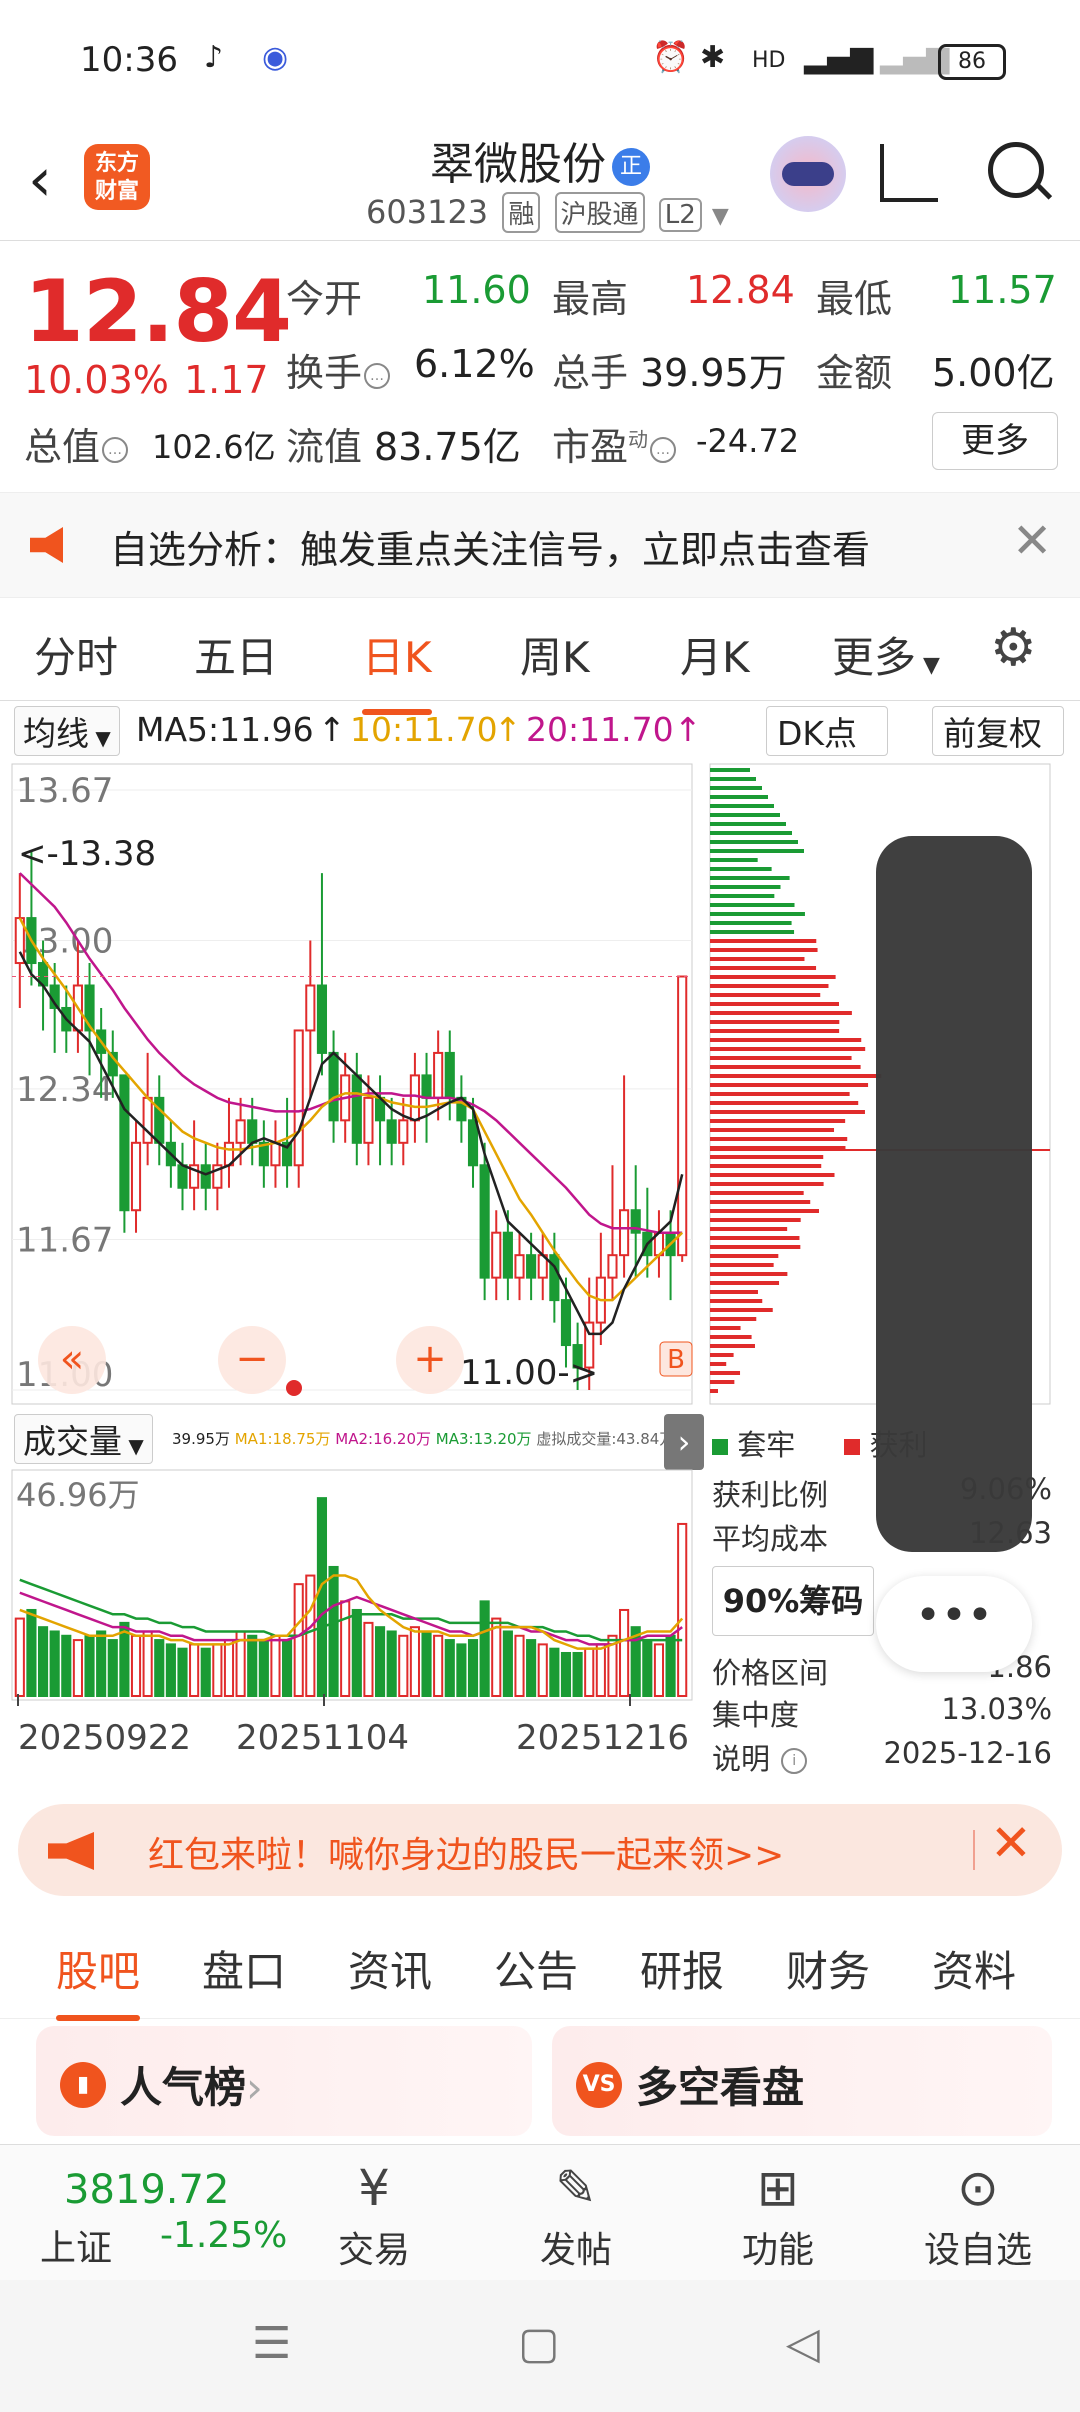 The image size is (1080, 2412). I want to click on red-packet-banner: 红包来啦！喊你身边的股民一起来领>> ✕, so click(540, 1850).